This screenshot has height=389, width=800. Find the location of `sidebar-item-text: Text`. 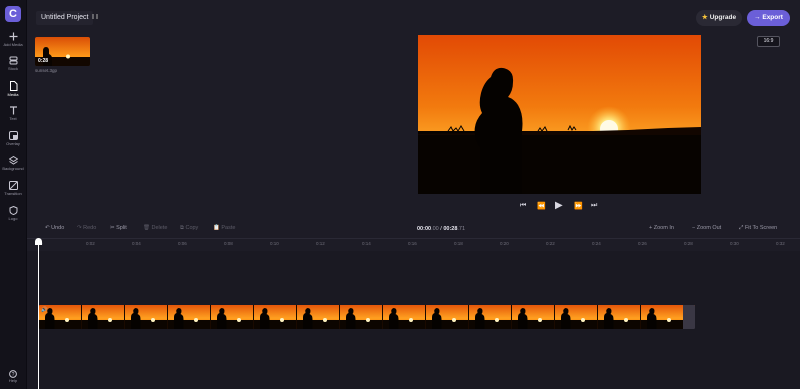

sidebar-item-text: Text is located at coordinates (13, 113).